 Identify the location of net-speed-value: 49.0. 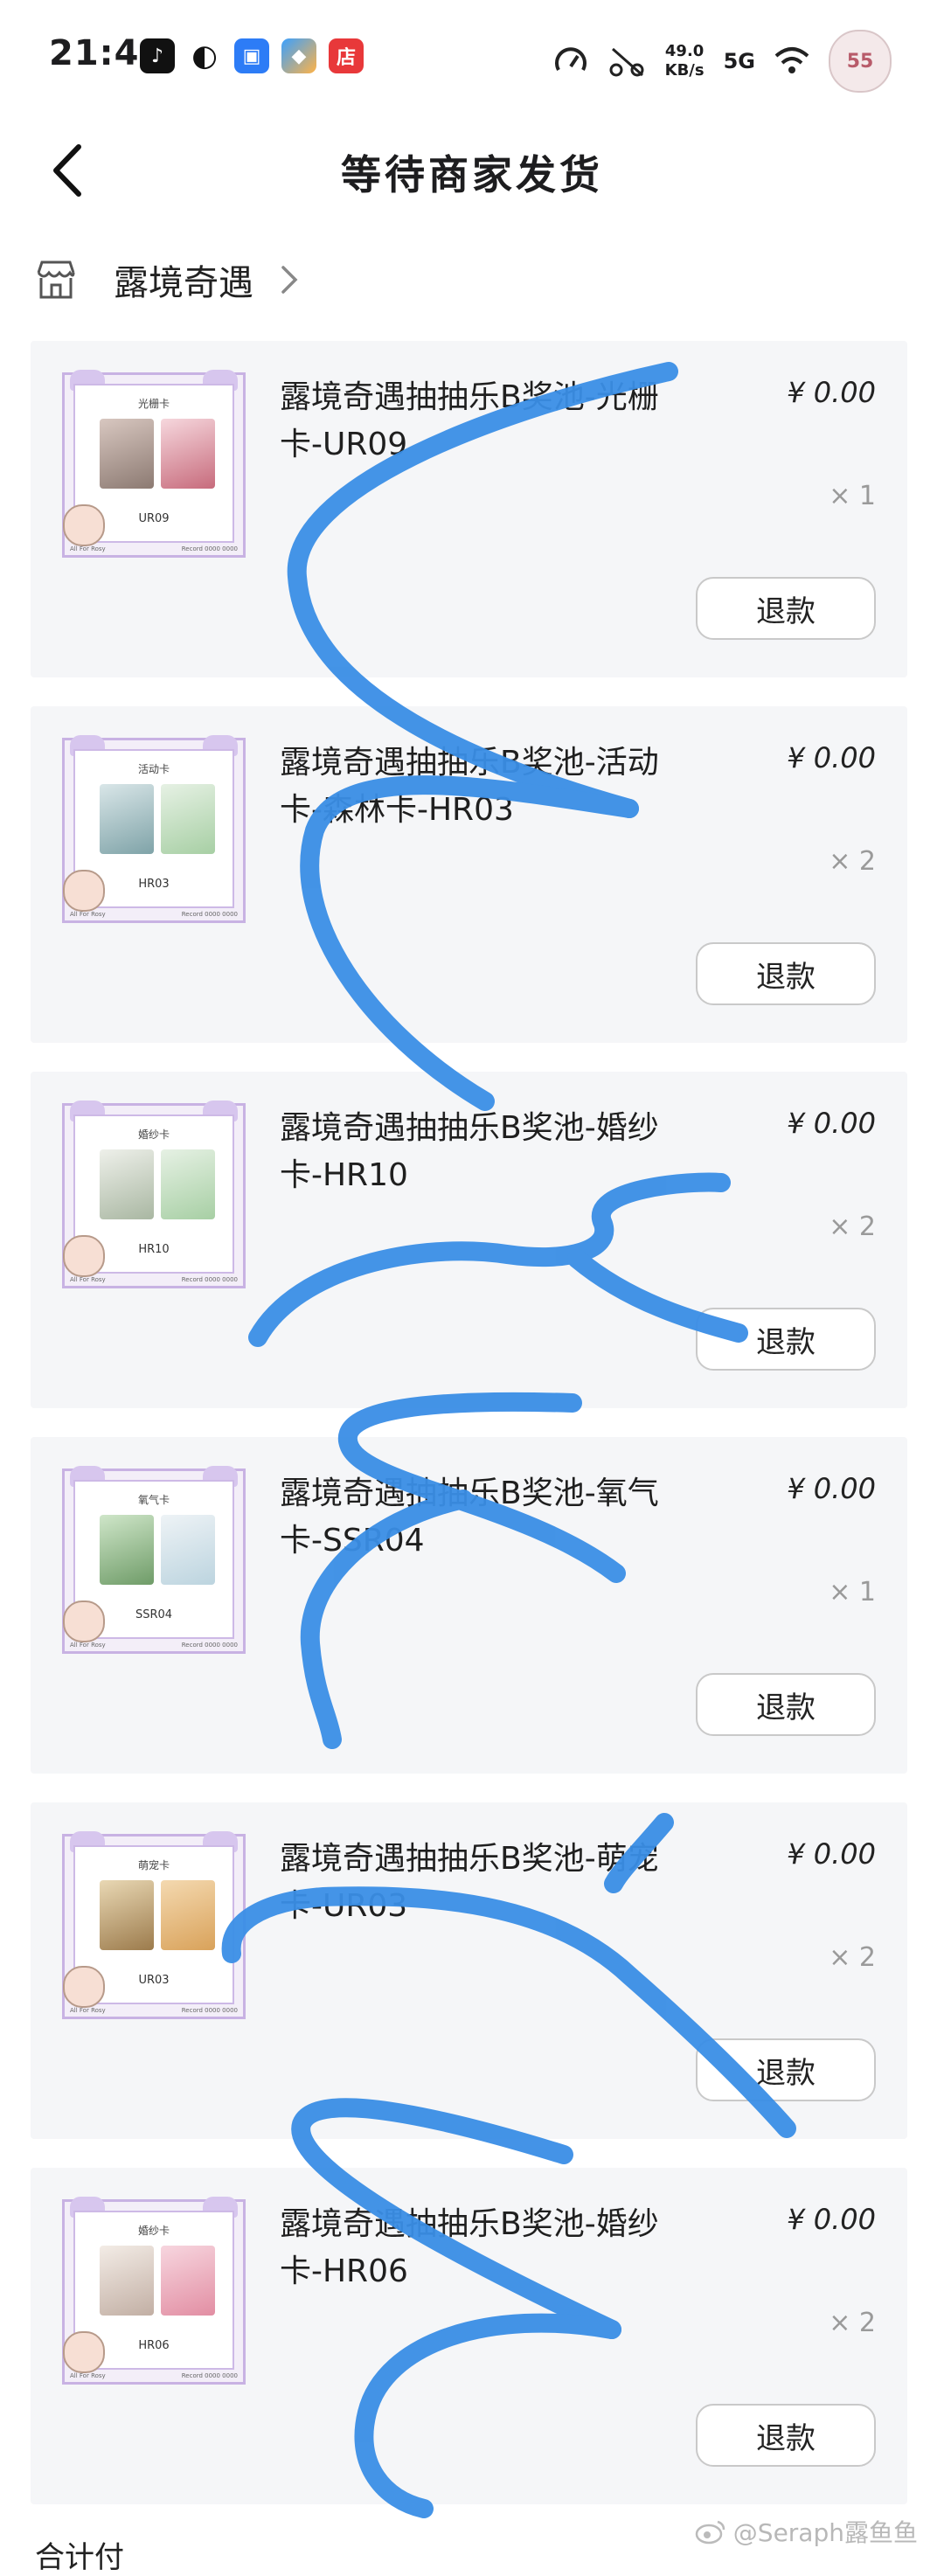
(685, 51).